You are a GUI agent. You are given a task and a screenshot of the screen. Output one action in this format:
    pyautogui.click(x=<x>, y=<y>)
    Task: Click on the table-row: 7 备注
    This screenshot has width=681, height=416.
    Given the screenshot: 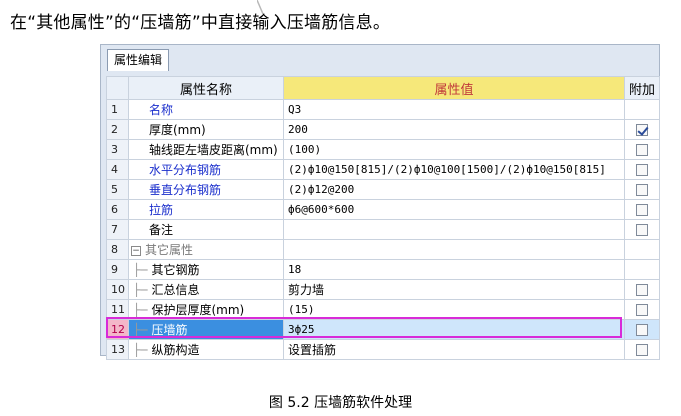 What is the action you would take?
    pyautogui.click(x=383, y=229)
    